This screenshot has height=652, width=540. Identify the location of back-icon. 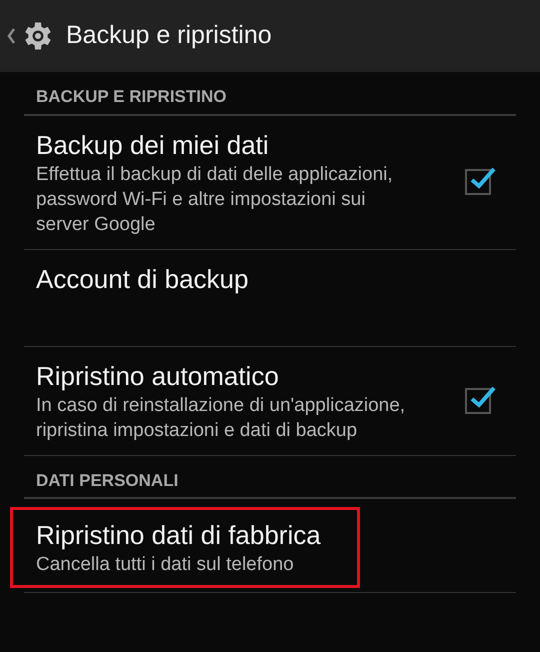
(11, 36).